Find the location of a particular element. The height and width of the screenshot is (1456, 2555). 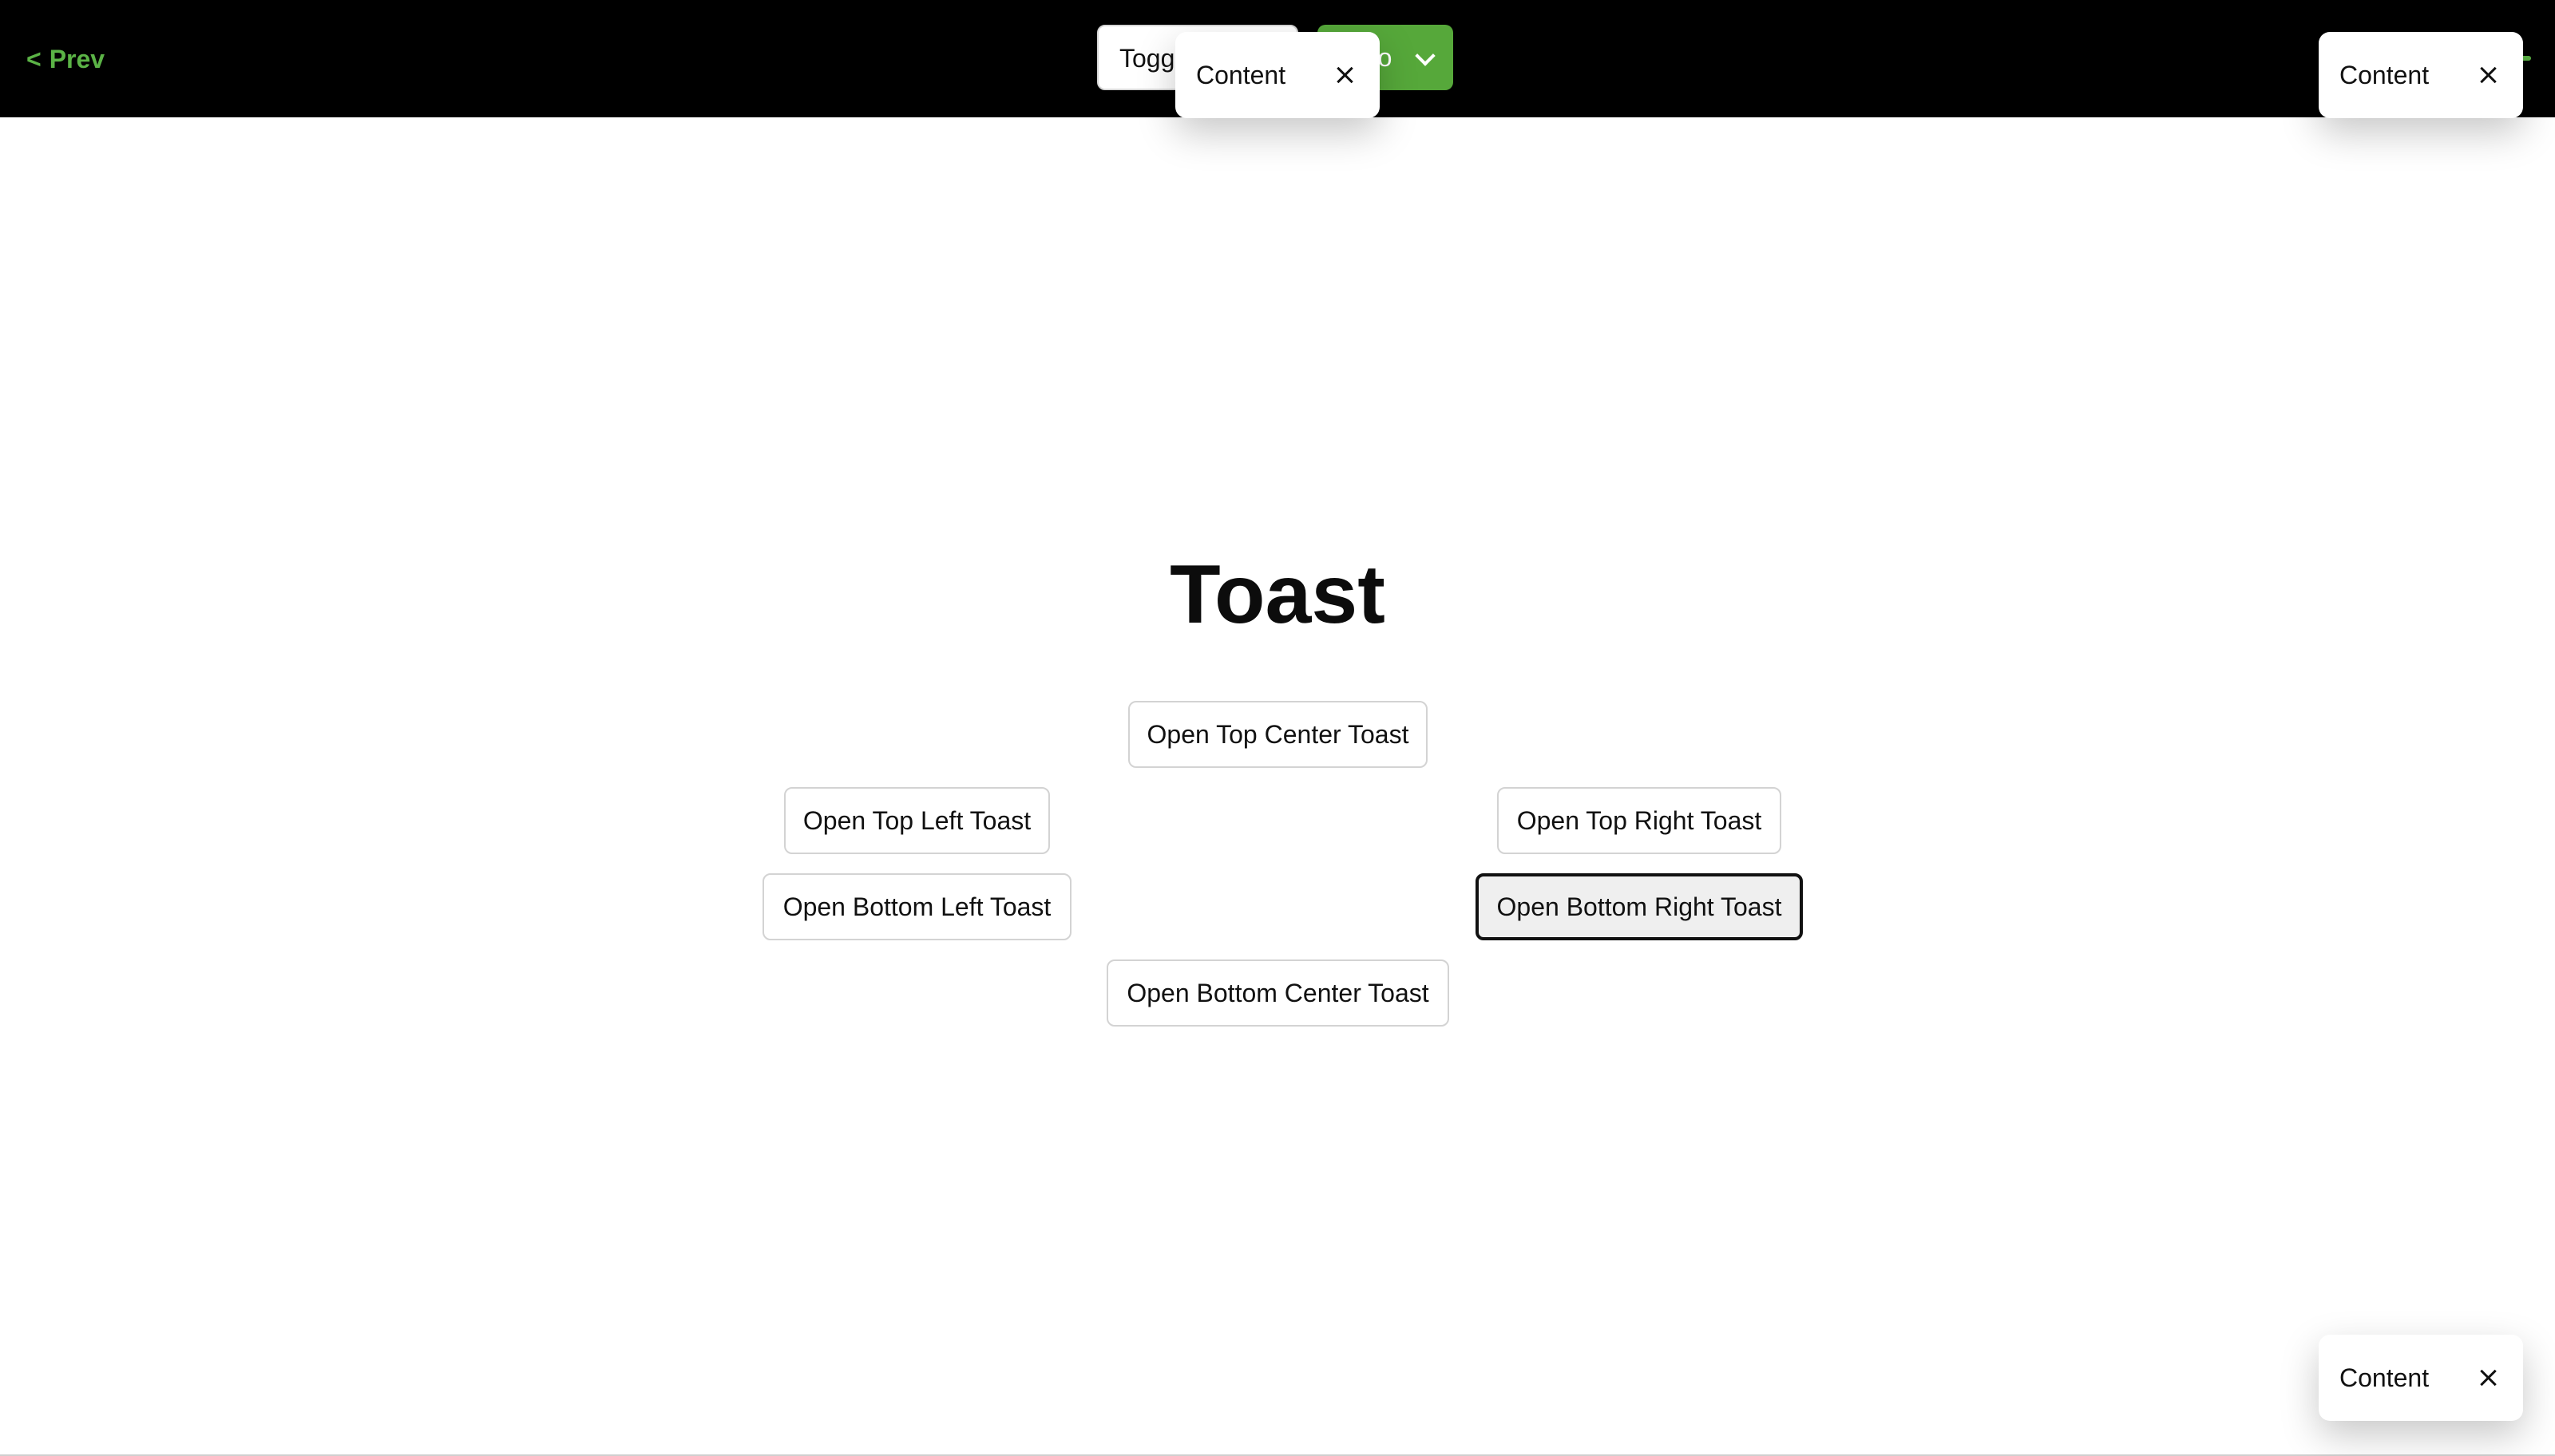

chevron-down-icon is located at coordinates (1425, 56).